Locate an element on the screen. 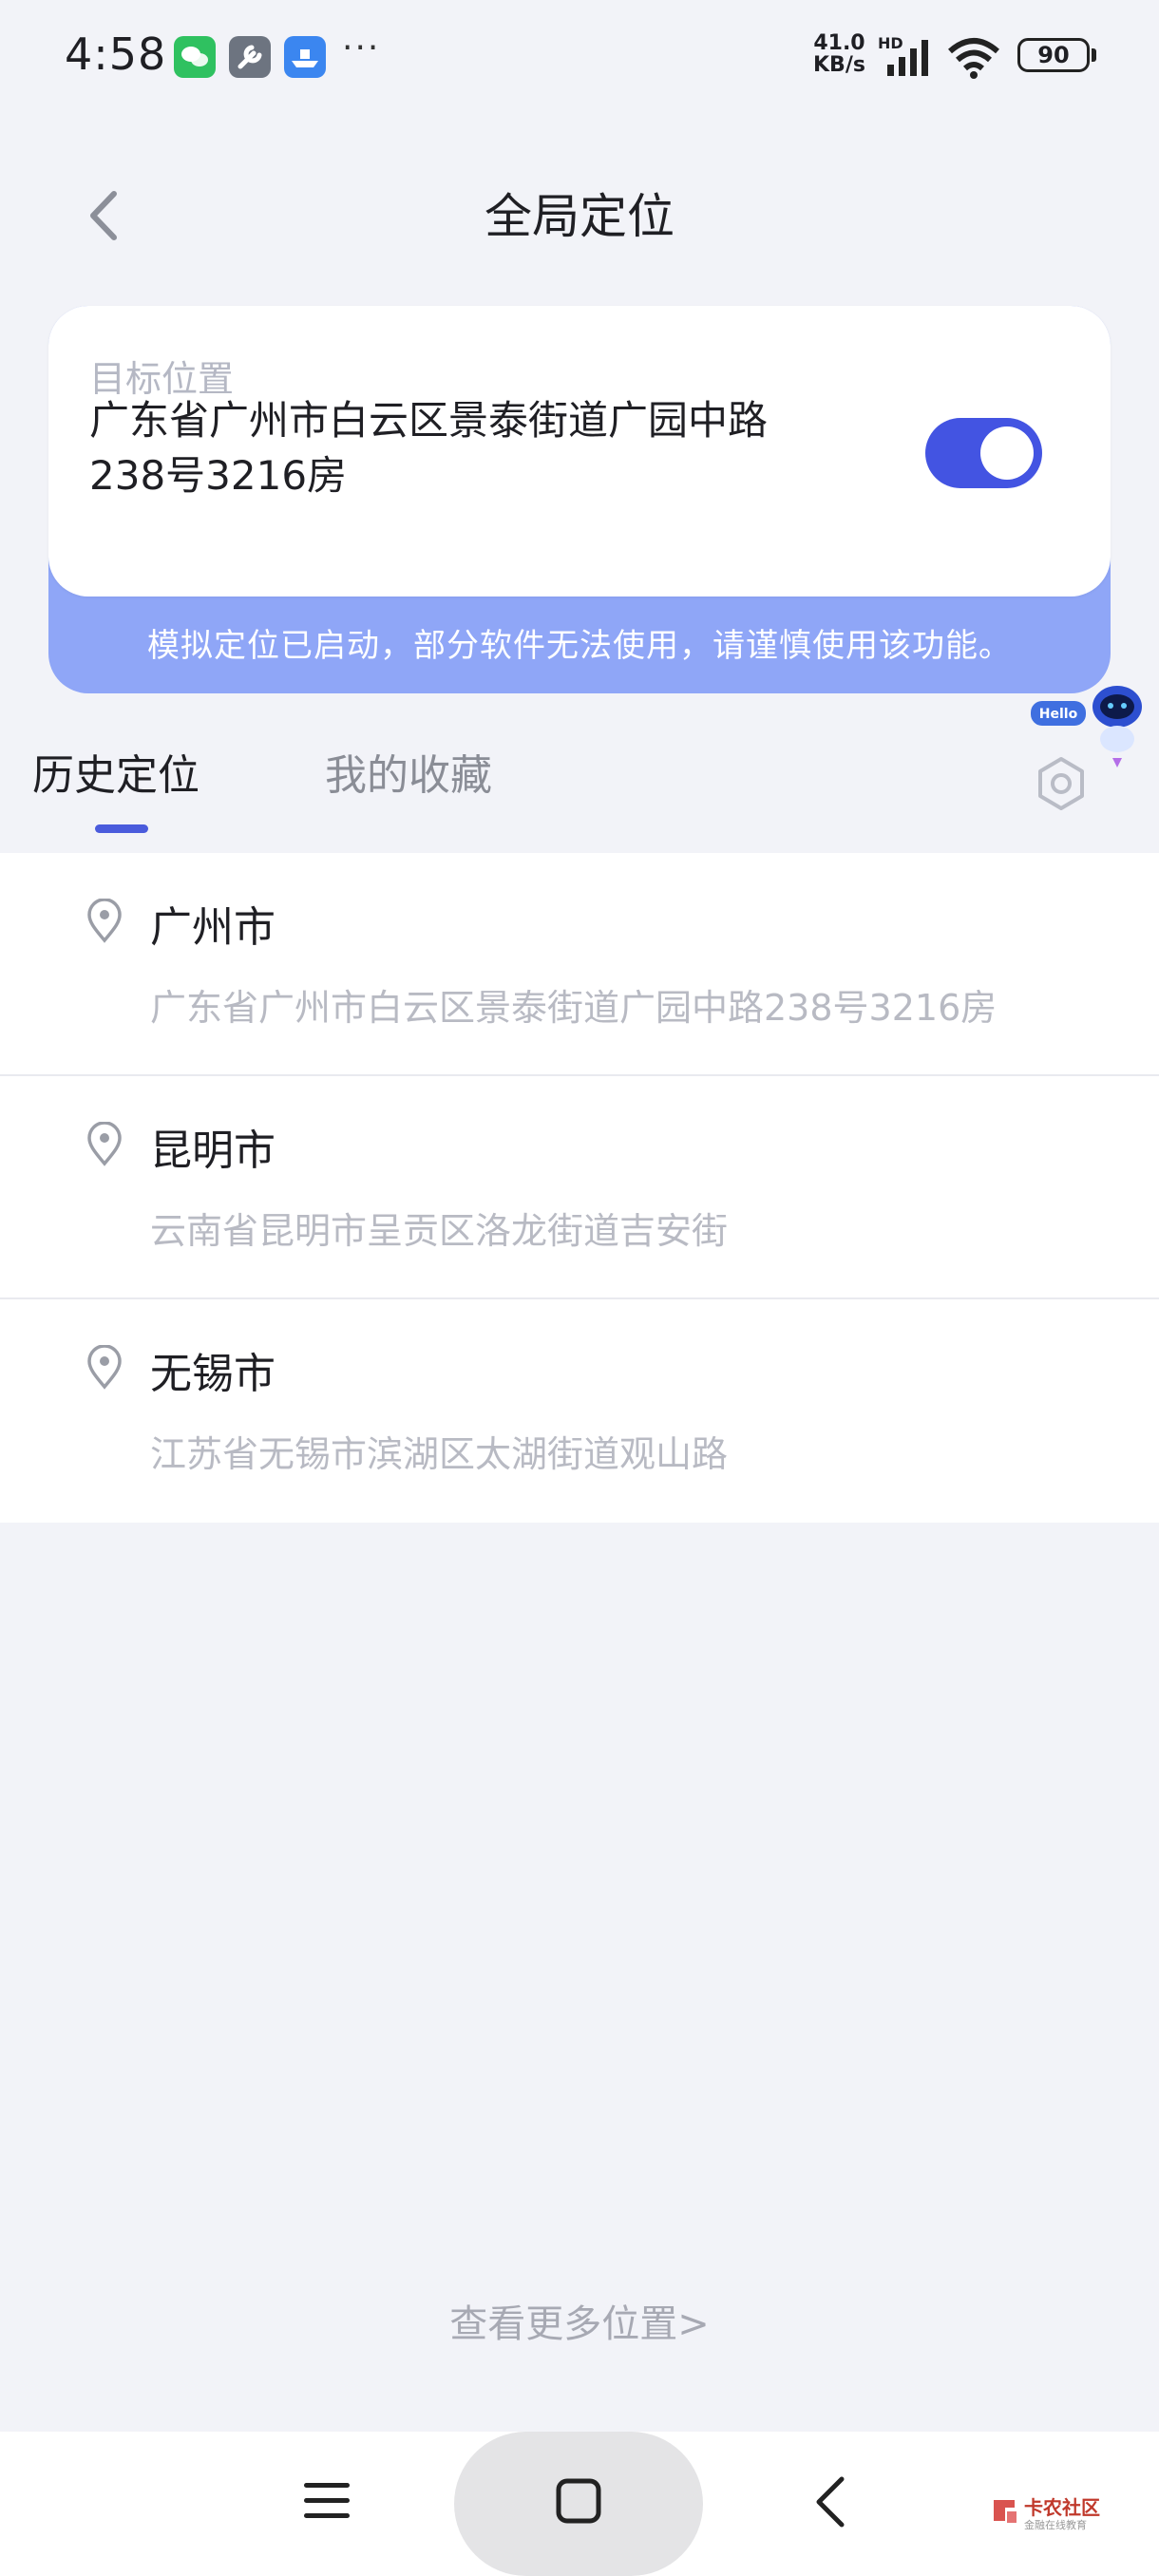  menu-icon is located at coordinates (327, 2501).